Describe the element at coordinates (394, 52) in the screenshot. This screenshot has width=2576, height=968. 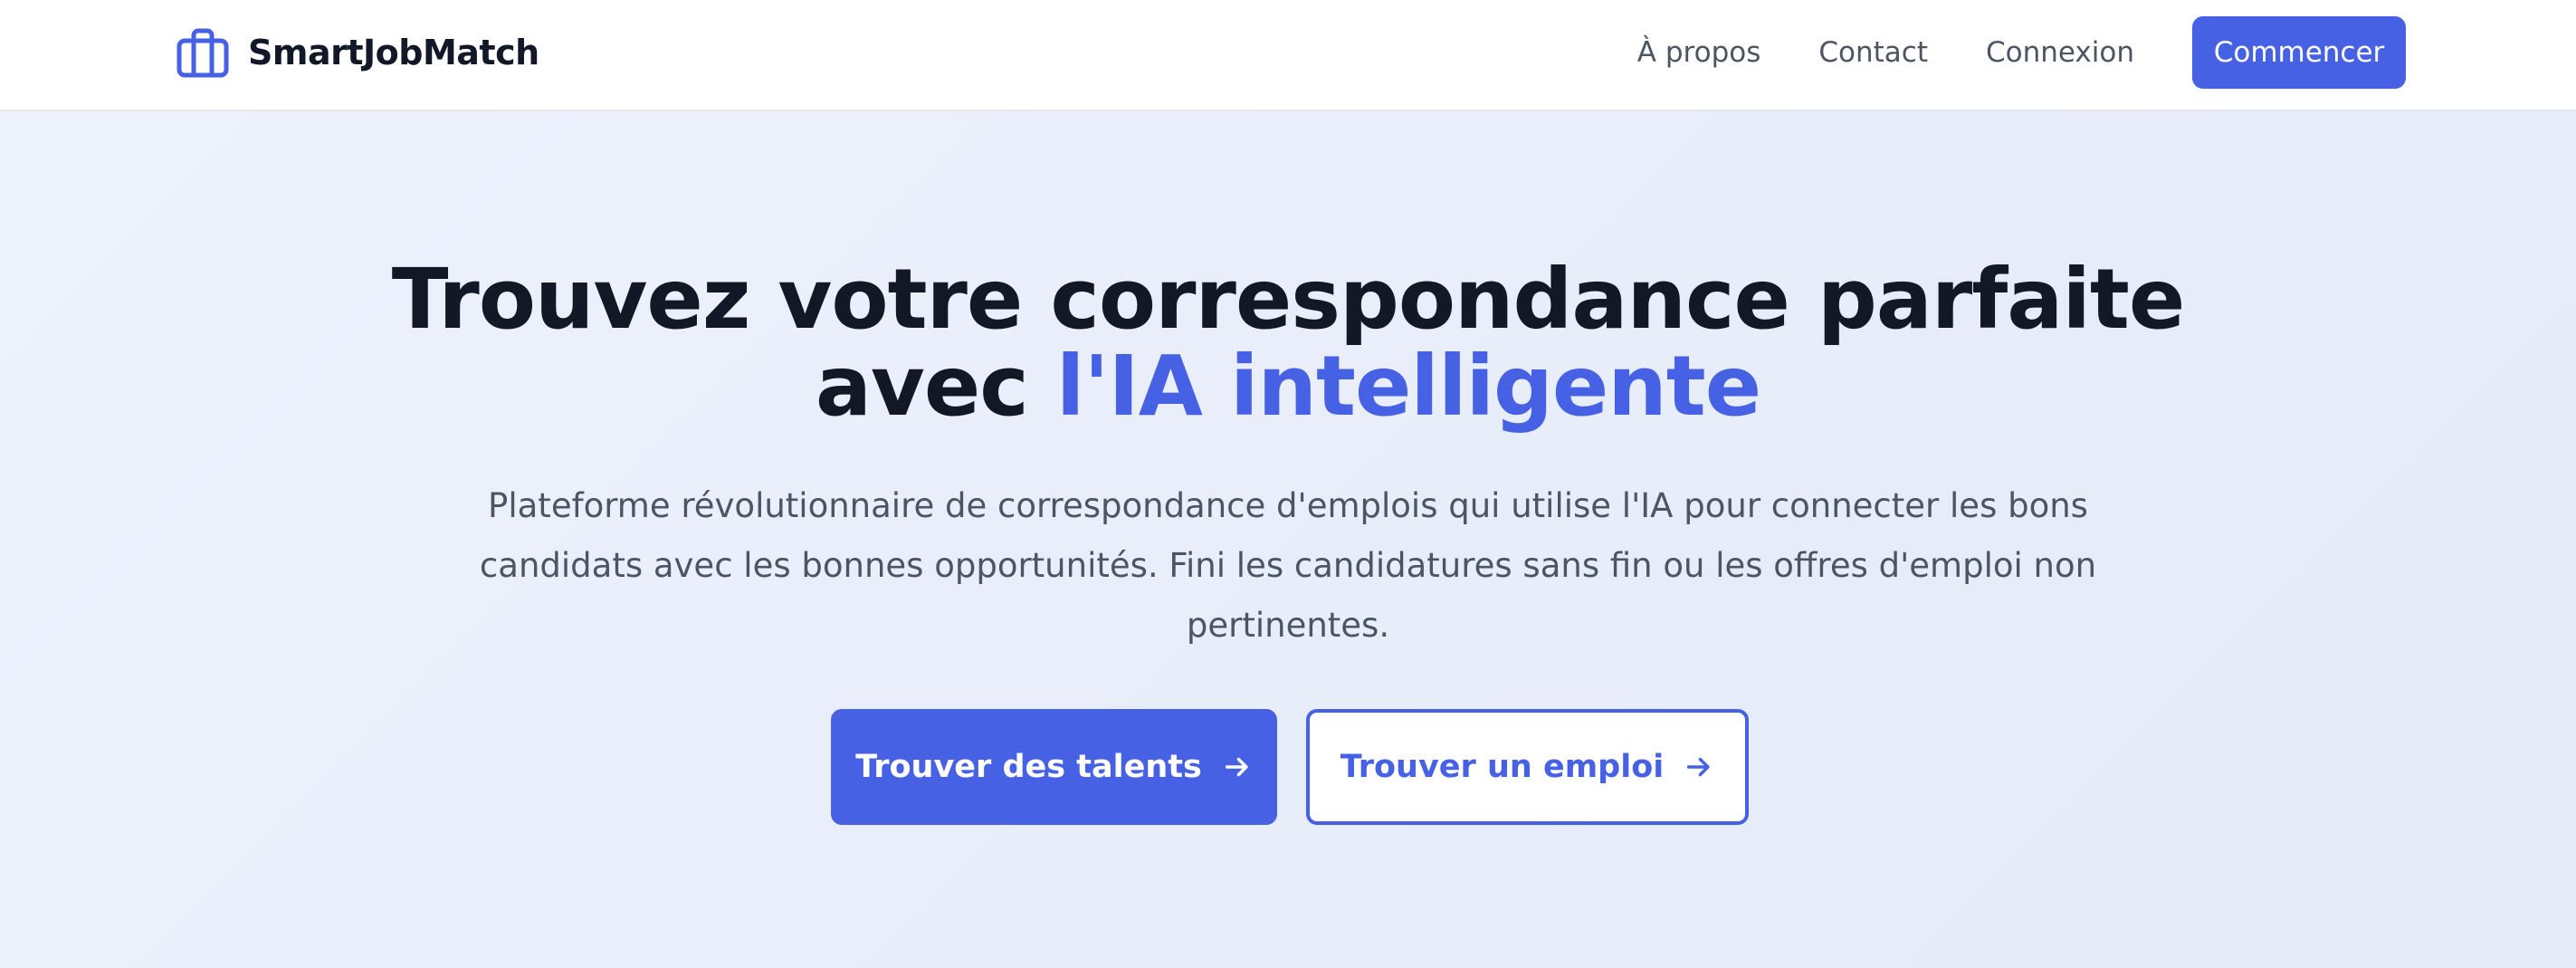
I see `brand-name: SmartJobMatch` at that location.